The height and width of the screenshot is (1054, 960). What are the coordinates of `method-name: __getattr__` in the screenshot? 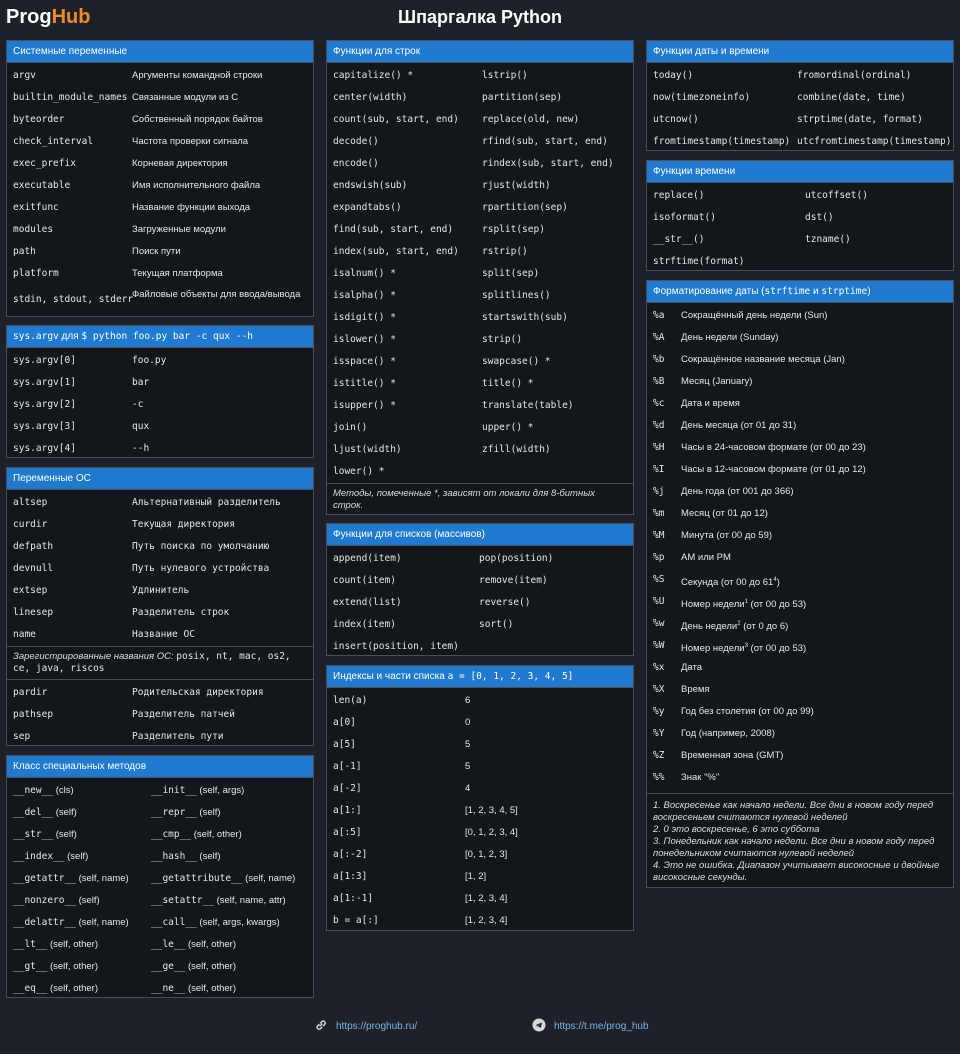 It's located at (44, 878).